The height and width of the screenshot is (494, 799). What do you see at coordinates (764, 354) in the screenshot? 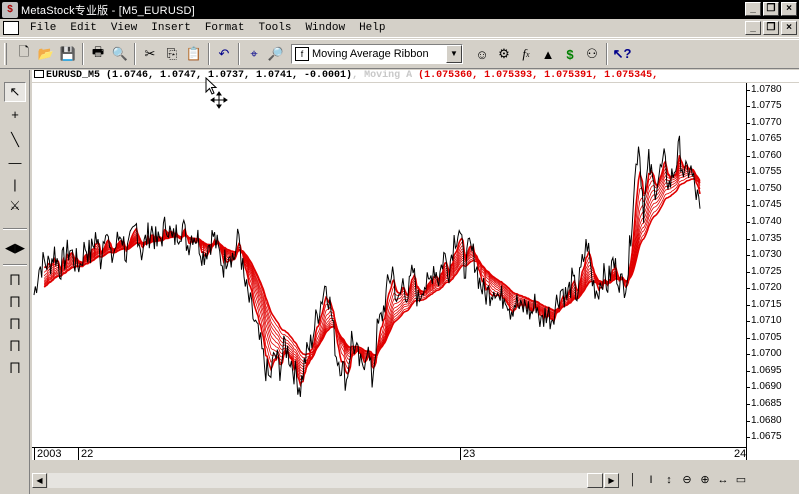
I see `y-tick-label: 1.0700` at bounding box center [764, 354].